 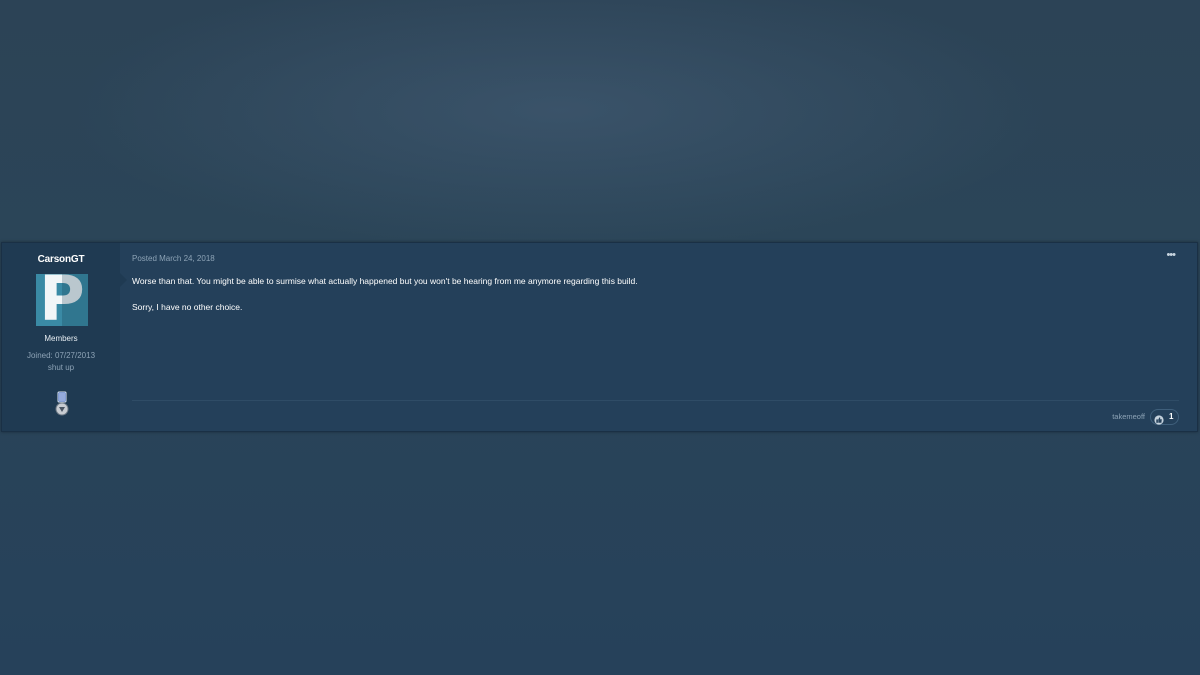 I want to click on reaction-count: 1, so click(x=1171, y=416).